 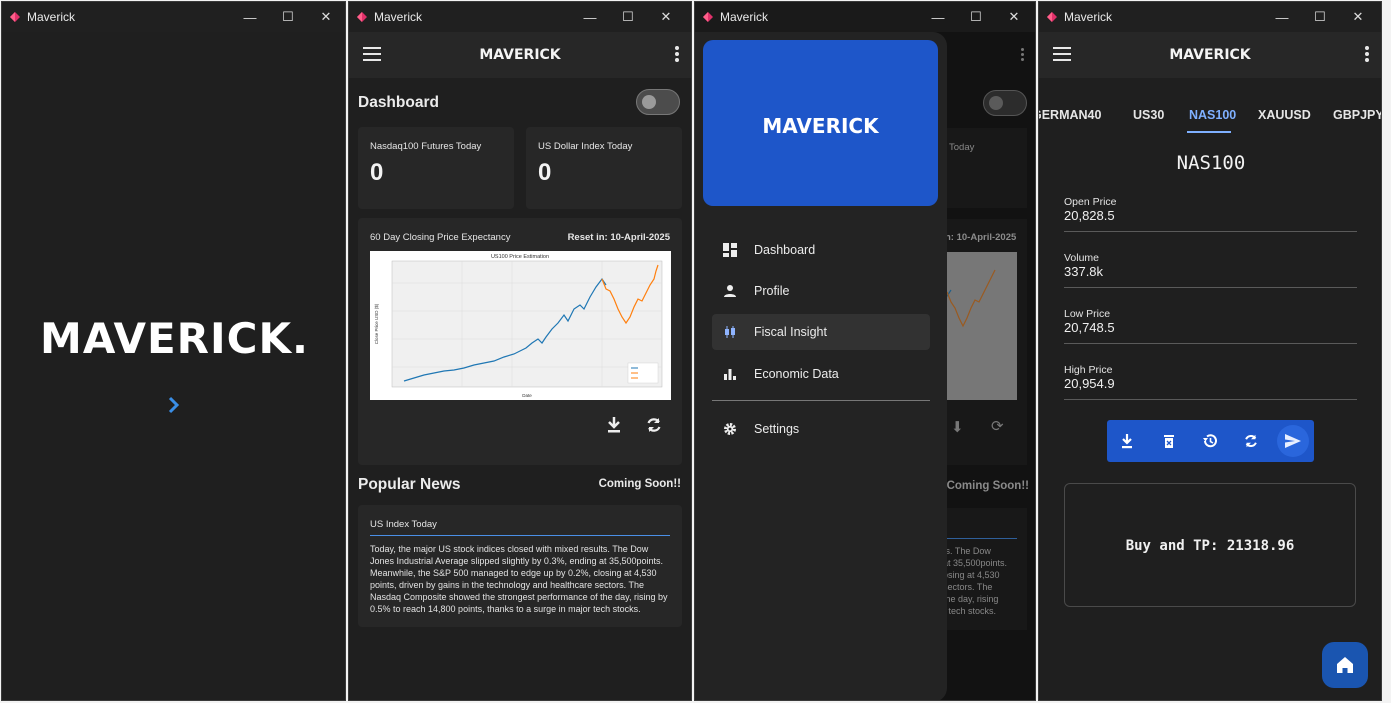 I want to click on drawer-item-label: Fiscal Insight, so click(x=790, y=332).